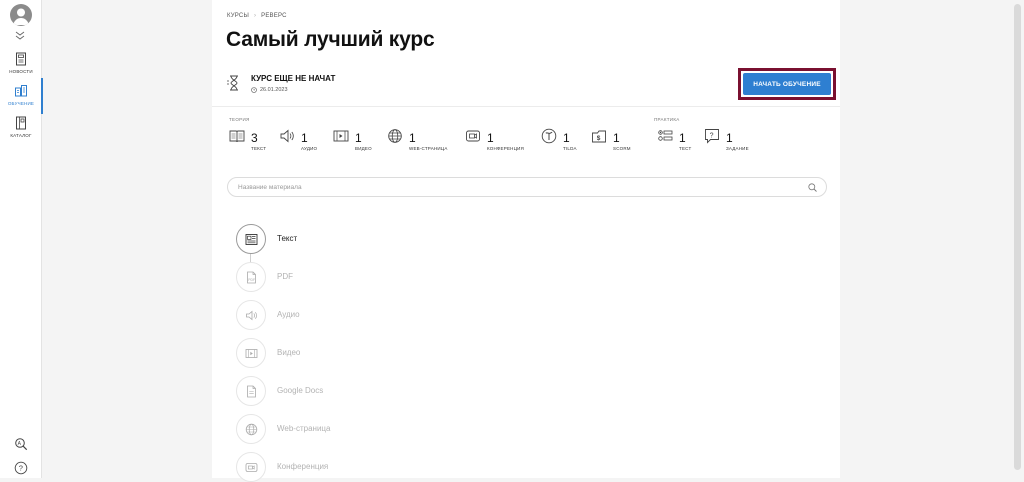 This screenshot has height=482, width=1024. What do you see at coordinates (20, 35) in the screenshot?
I see `collapse-menu-icon` at bounding box center [20, 35].